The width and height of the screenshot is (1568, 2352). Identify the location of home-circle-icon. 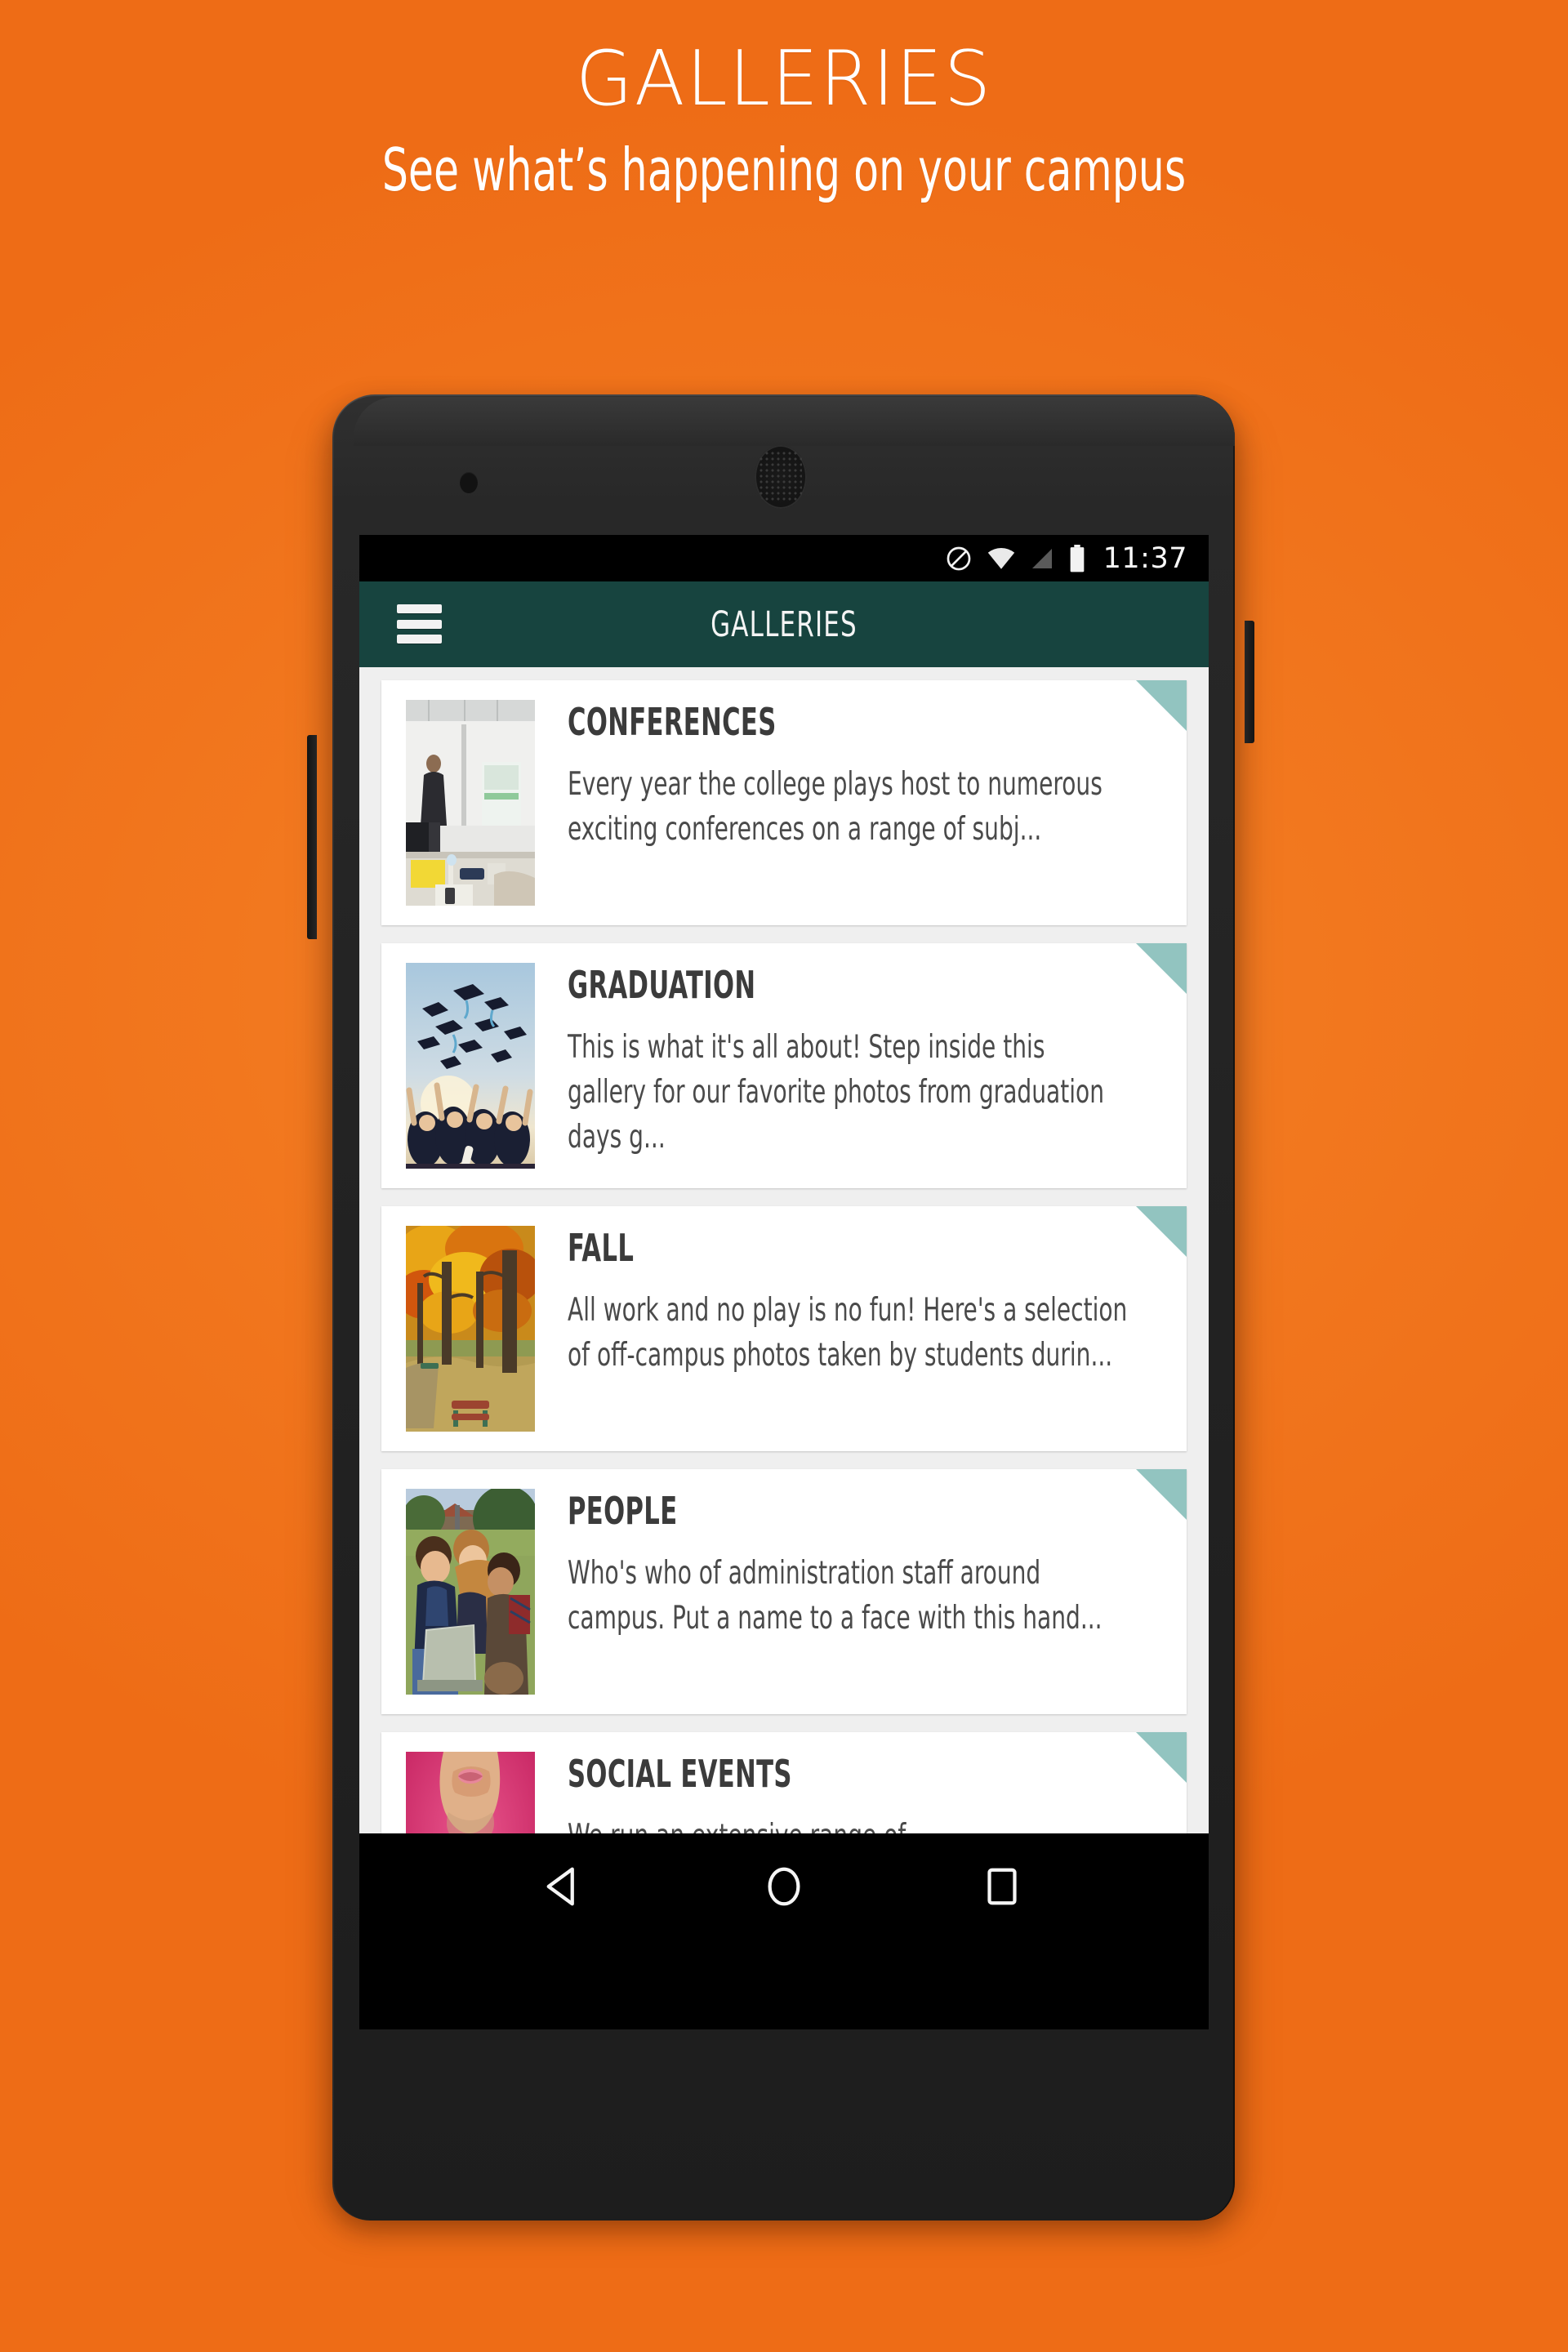
(784, 1886).